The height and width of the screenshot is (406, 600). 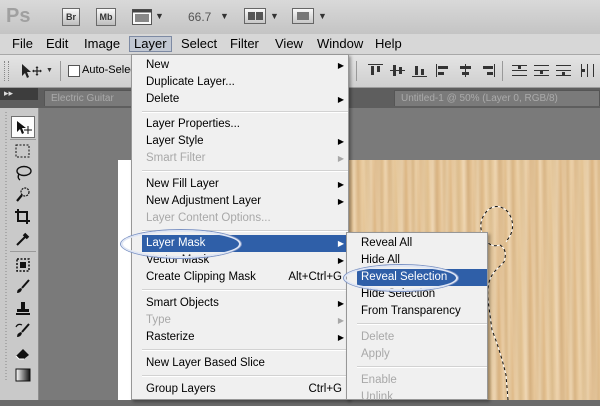 What do you see at coordinates (465, 70) in the screenshot?
I see `align-horizontal-center-icon` at bounding box center [465, 70].